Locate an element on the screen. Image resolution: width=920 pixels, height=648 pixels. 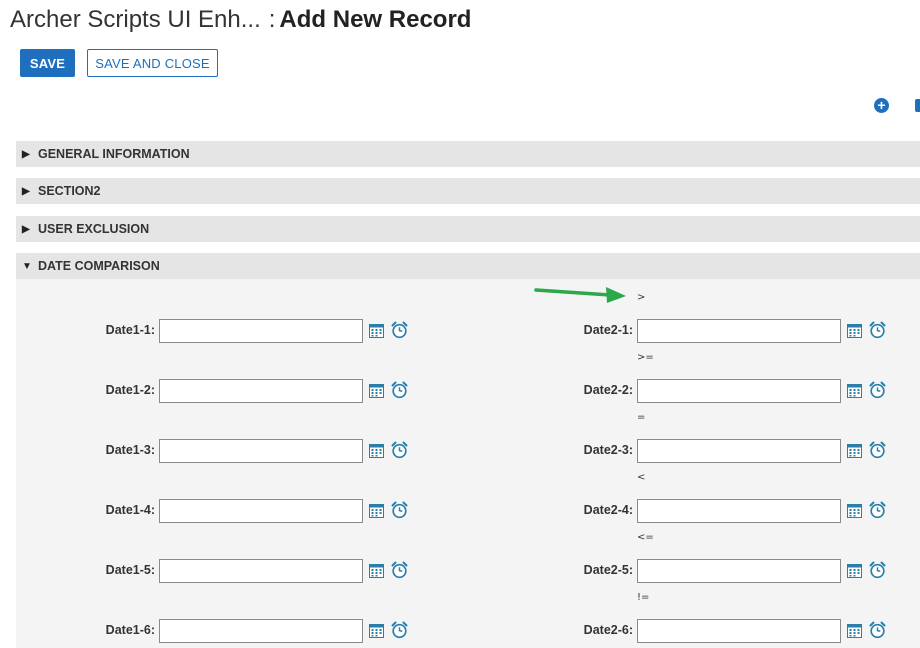
date1-label: Date1-6: is located at coordinates (130, 630).